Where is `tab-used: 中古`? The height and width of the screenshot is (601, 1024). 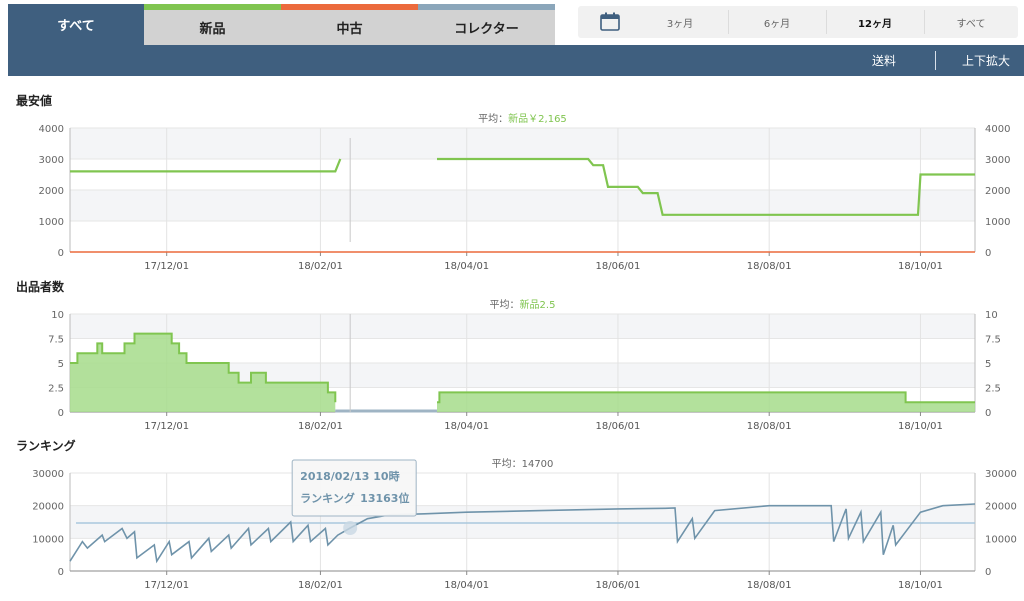
tab-used: 中古 is located at coordinates (349, 24).